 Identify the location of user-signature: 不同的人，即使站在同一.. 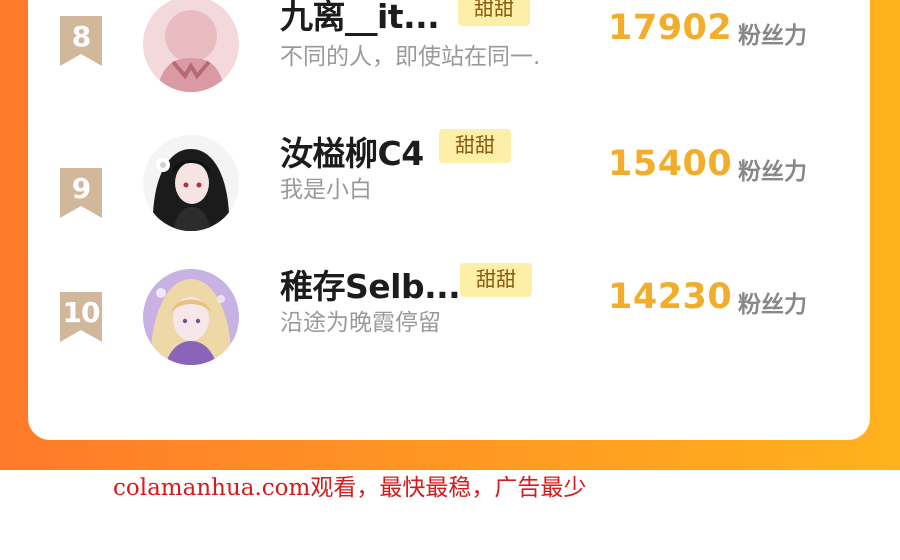
(410, 57).